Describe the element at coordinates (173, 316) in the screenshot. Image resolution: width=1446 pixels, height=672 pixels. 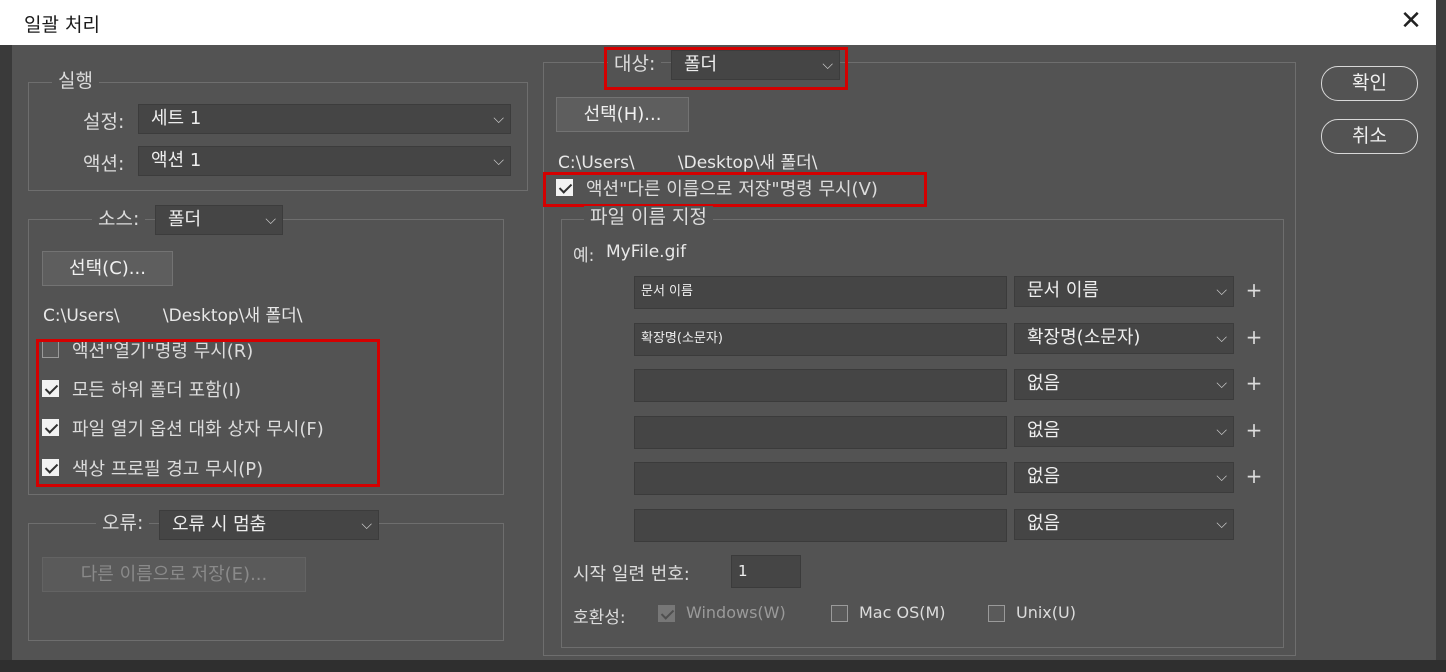
I see `source-path: C:\Users\ \Desktop\새 폴더\` at that location.